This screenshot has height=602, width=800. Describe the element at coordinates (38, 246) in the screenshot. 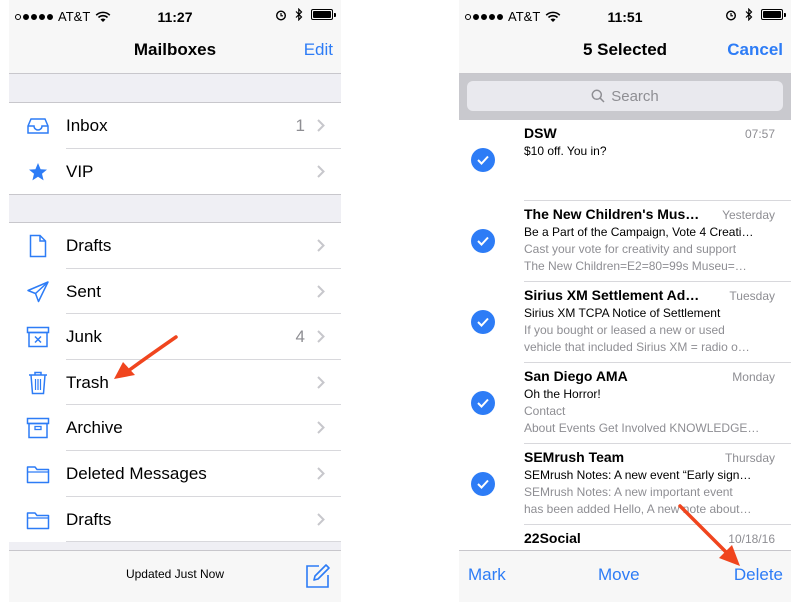

I see `document-icon` at that location.